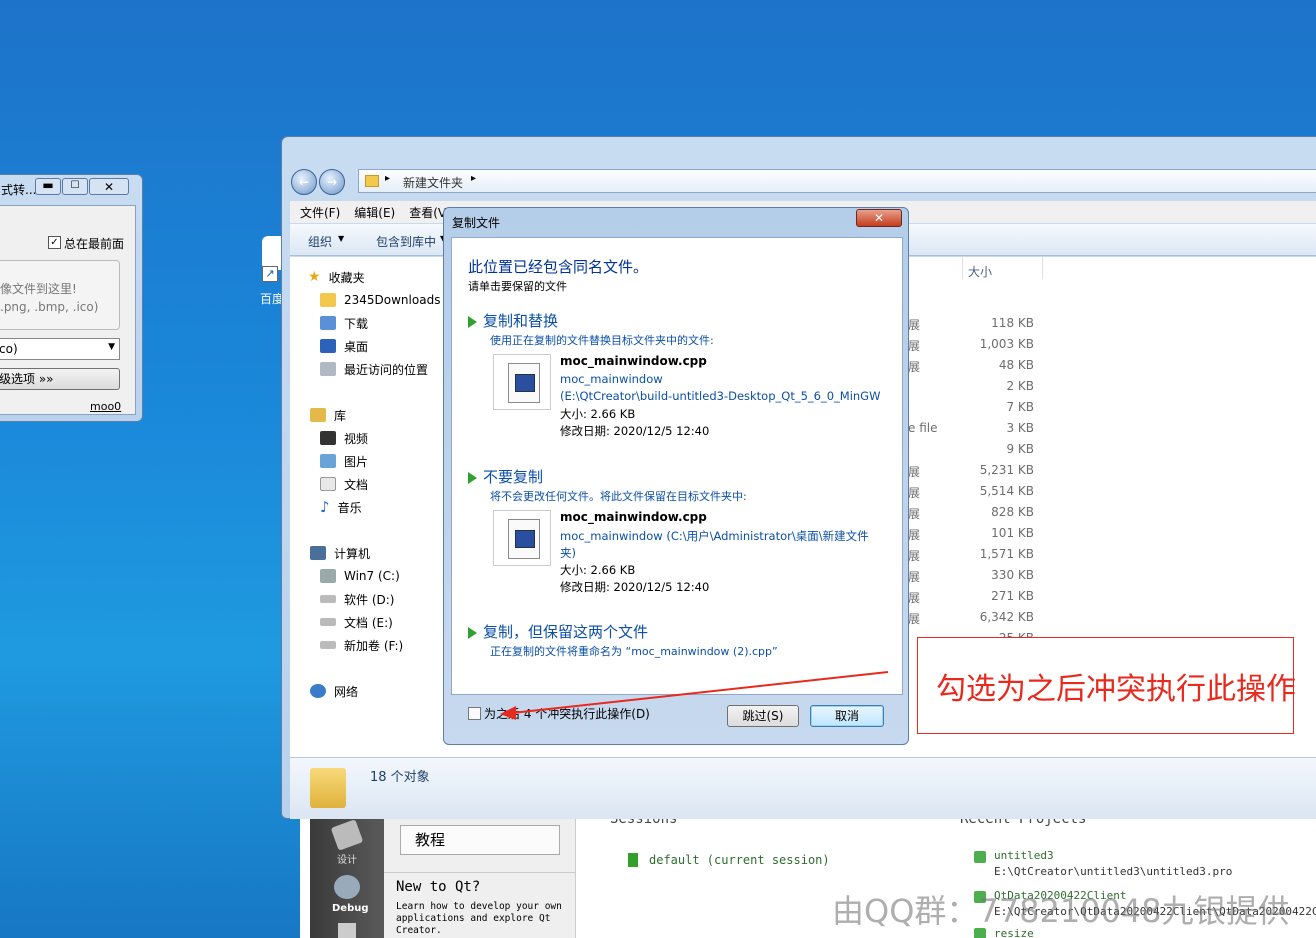 This screenshot has width=1316, height=938. I want to click on annotation-text: 勾选为之后冲突执行此操作, so click(1116, 689).